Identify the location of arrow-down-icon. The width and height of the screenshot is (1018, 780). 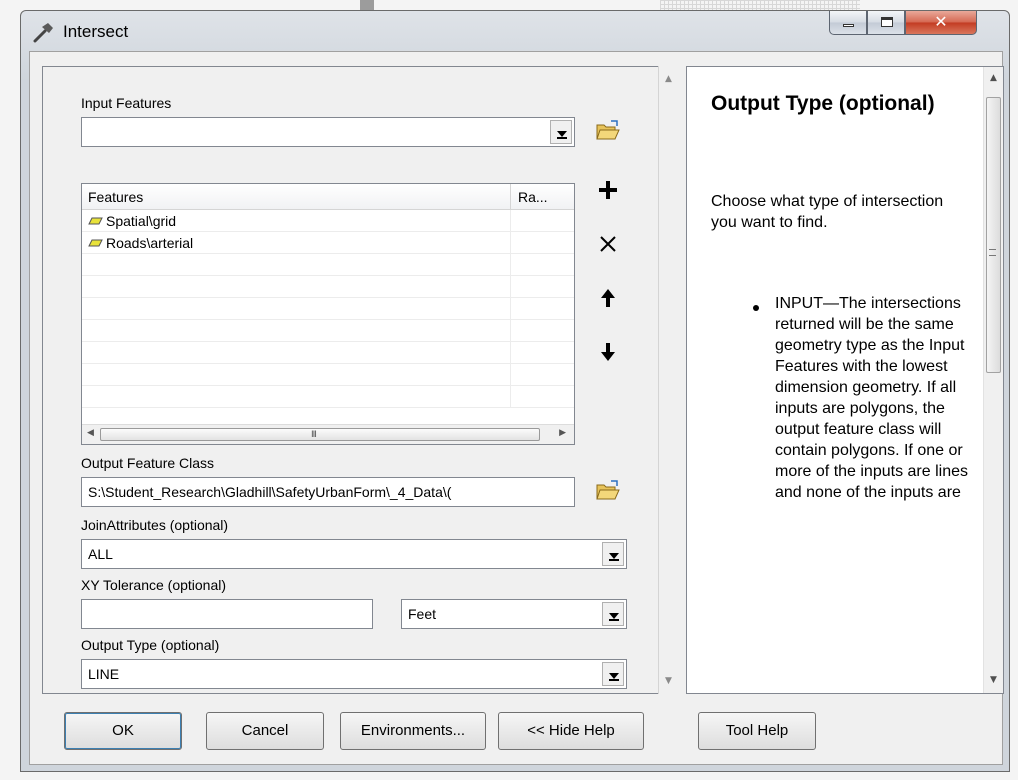
(608, 352).